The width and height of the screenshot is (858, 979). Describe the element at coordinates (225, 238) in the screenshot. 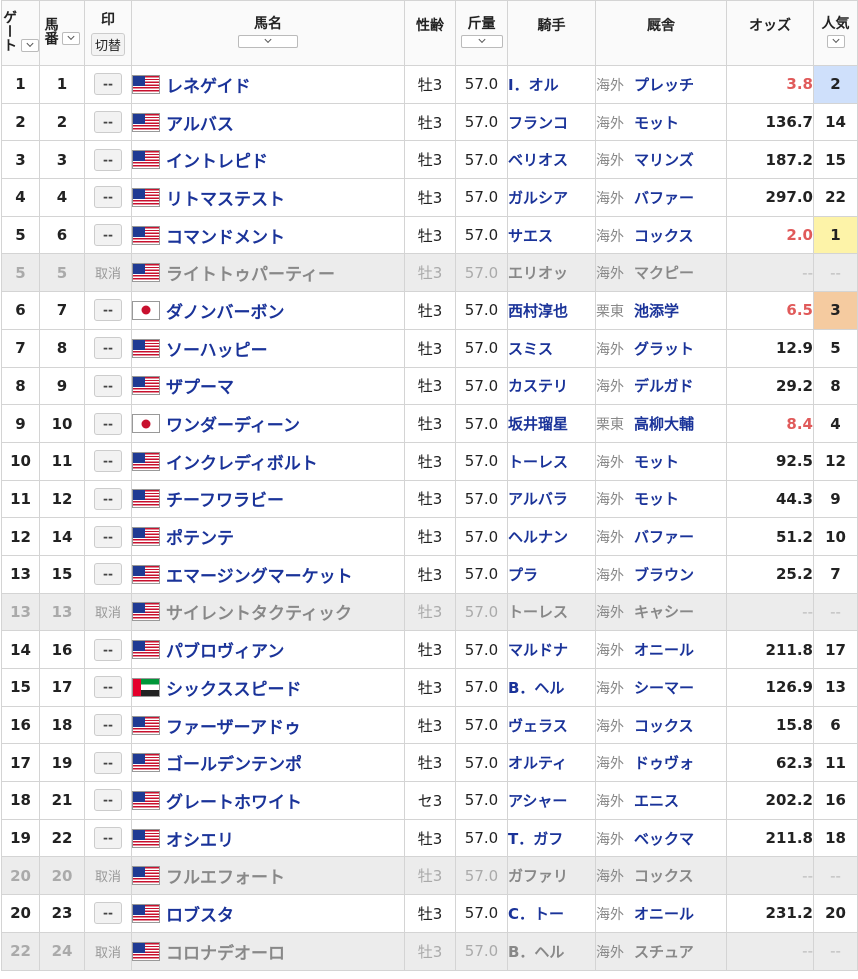

I see `horse-name-link: コマンドメント` at that location.